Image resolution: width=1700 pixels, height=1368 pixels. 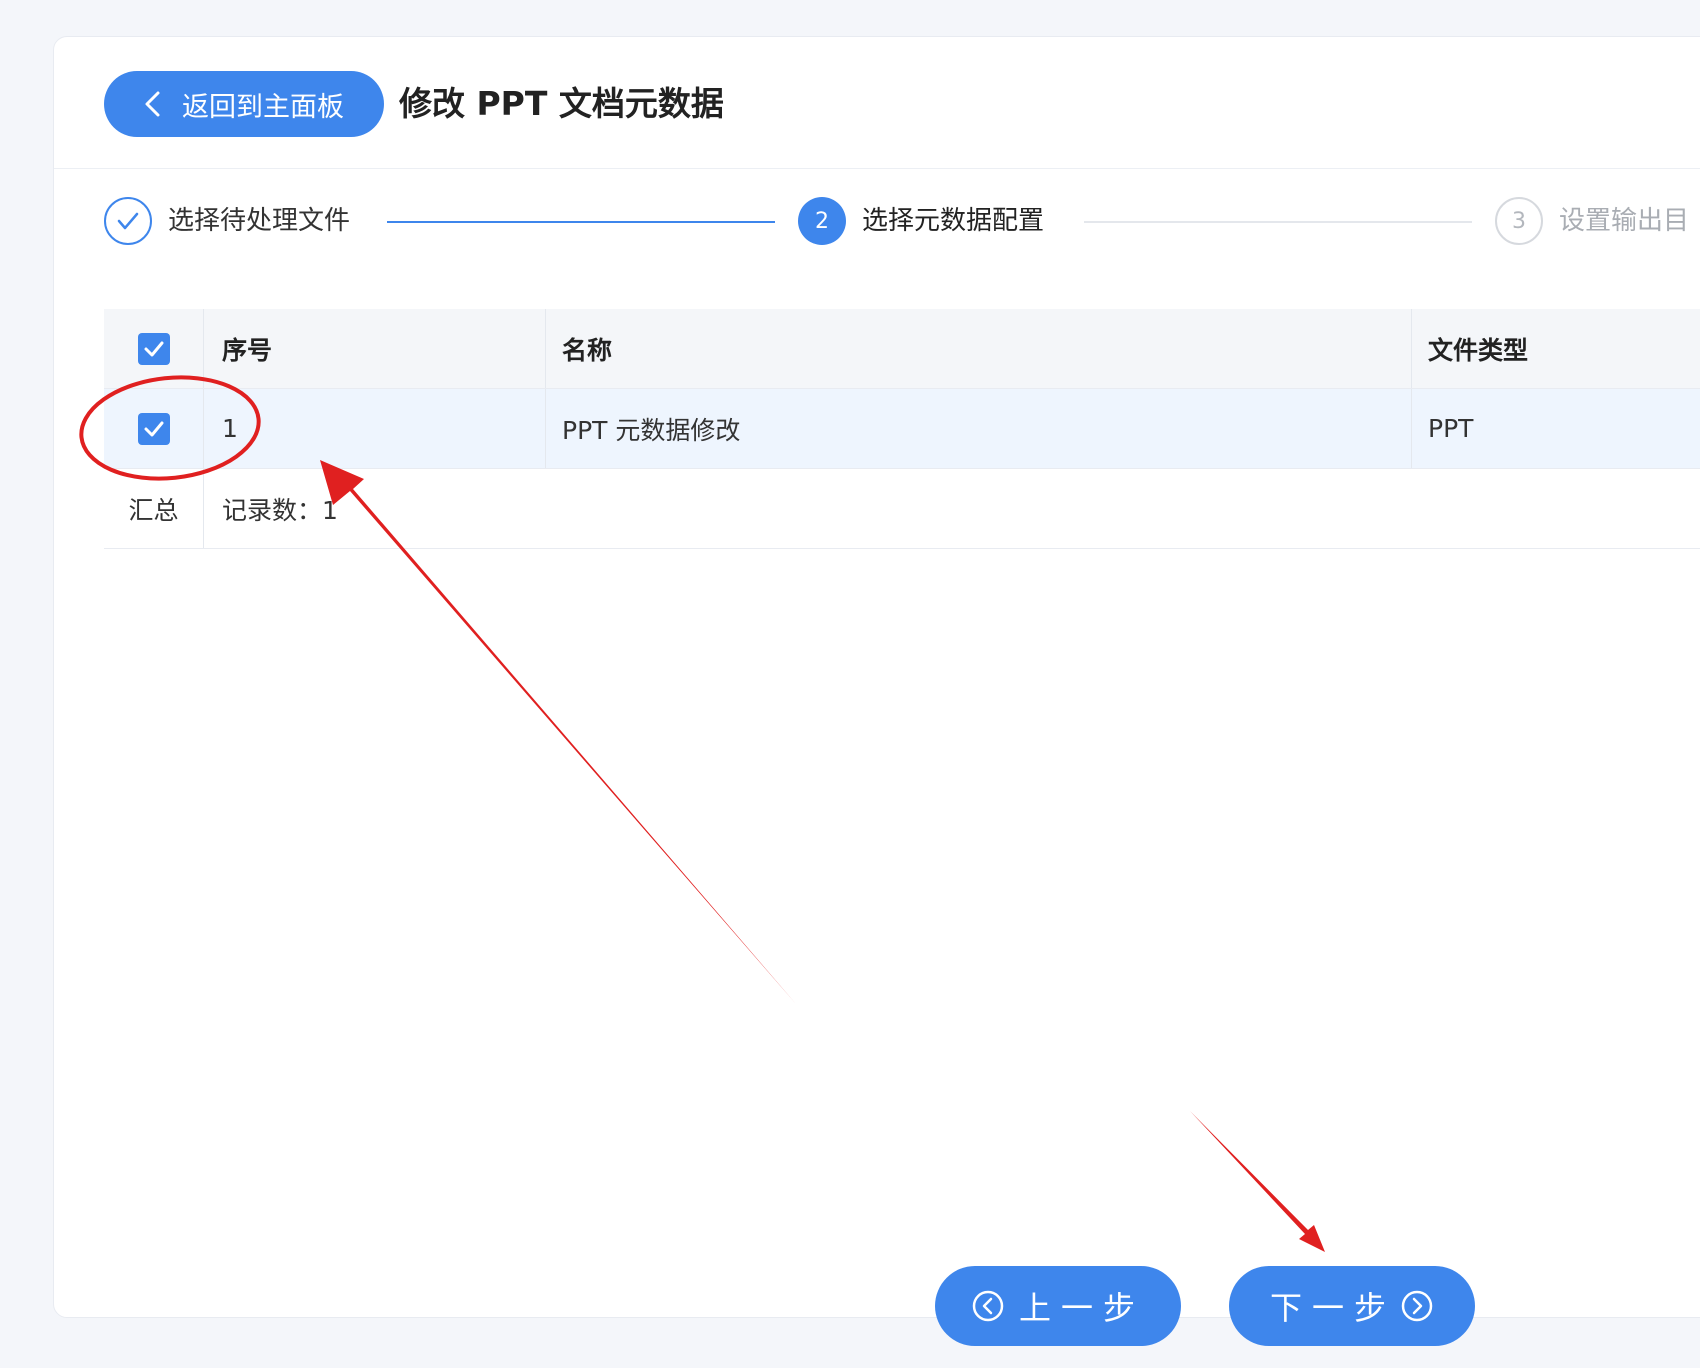 What do you see at coordinates (1081, 1308) in the screenshot?
I see `previous-step-label: 上一步` at bounding box center [1081, 1308].